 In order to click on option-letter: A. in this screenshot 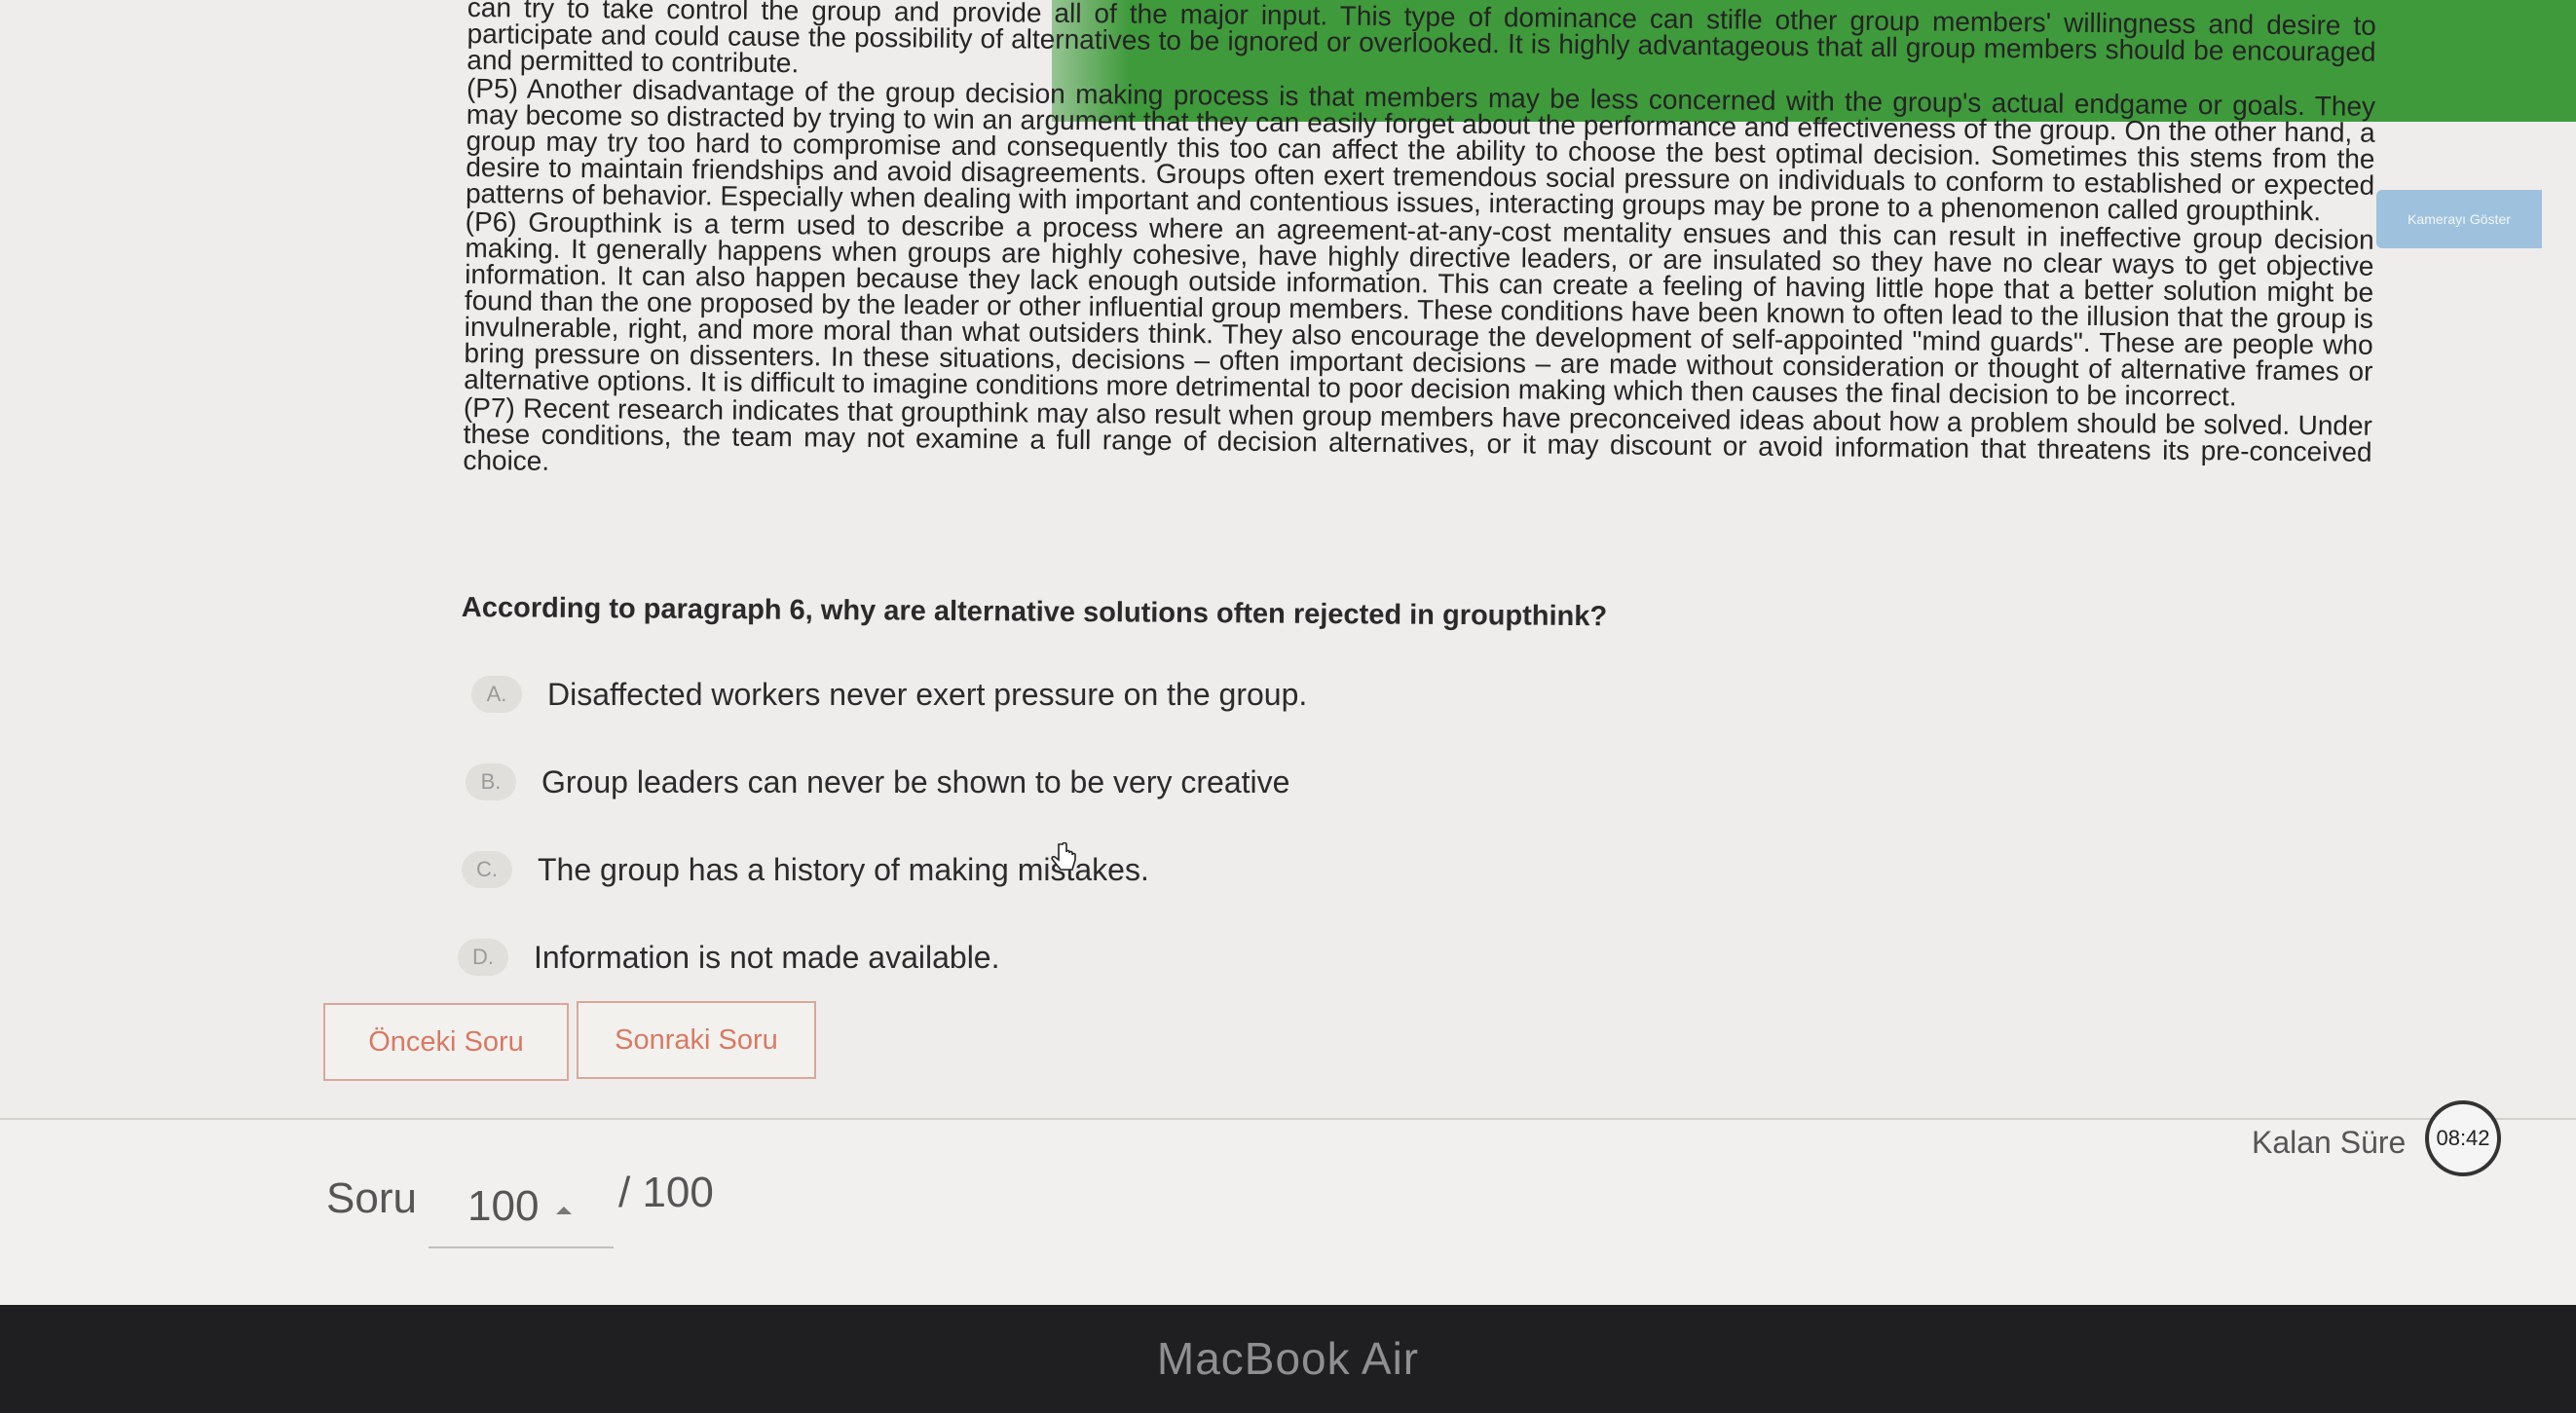, I will do `click(496, 694)`.